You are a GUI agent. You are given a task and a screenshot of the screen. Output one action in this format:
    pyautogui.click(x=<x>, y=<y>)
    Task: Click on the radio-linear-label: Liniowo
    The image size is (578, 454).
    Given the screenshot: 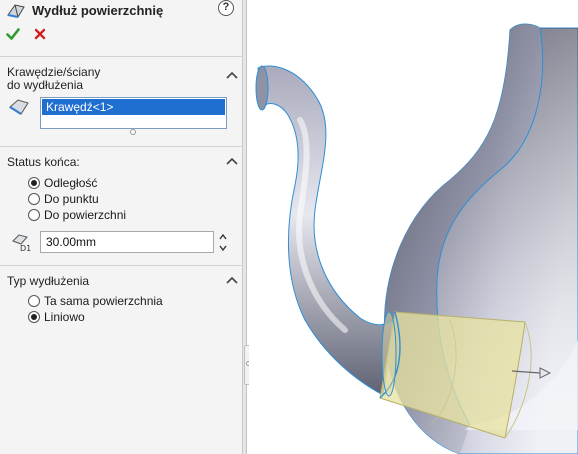 What is the action you would take?
    pyautogui.click(x=64, y=317)
    